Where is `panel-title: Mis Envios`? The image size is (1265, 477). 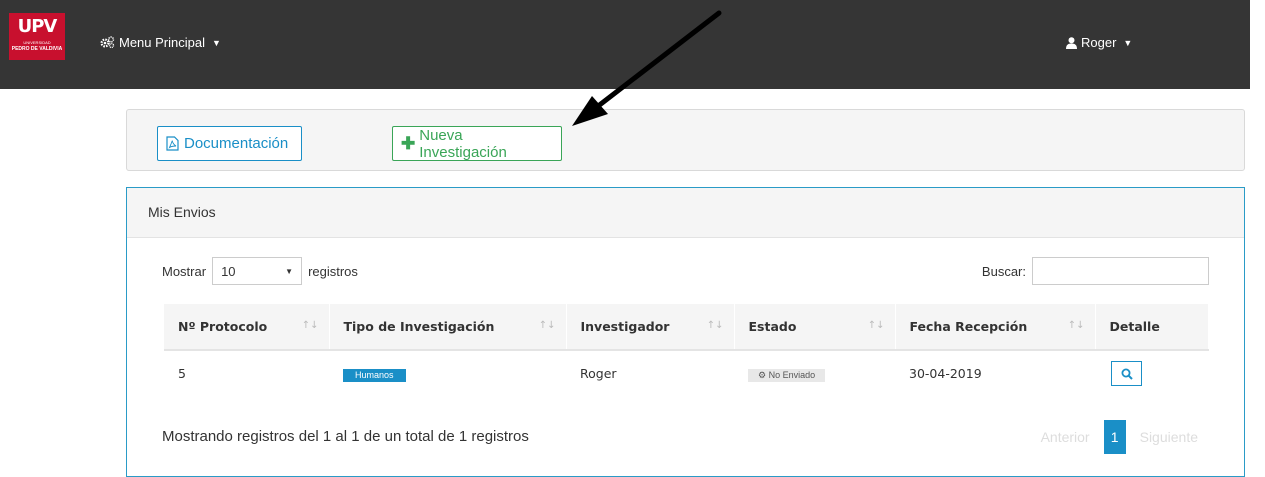
panel-title: Mis Envios is located at coordinates (685, 213).